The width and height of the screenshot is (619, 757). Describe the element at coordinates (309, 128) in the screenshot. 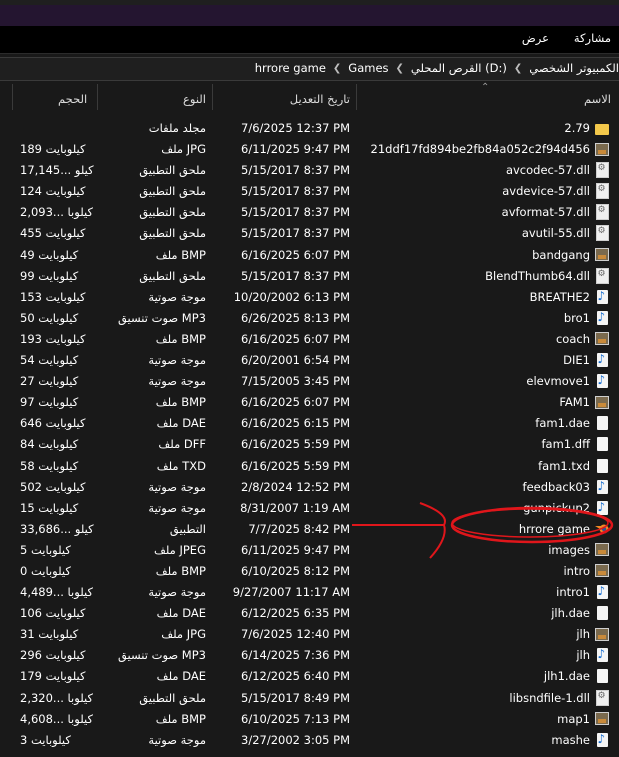

I see `file-row: 2.79 7/6/2025 12:37 PM مجلد ملفات` at that location.